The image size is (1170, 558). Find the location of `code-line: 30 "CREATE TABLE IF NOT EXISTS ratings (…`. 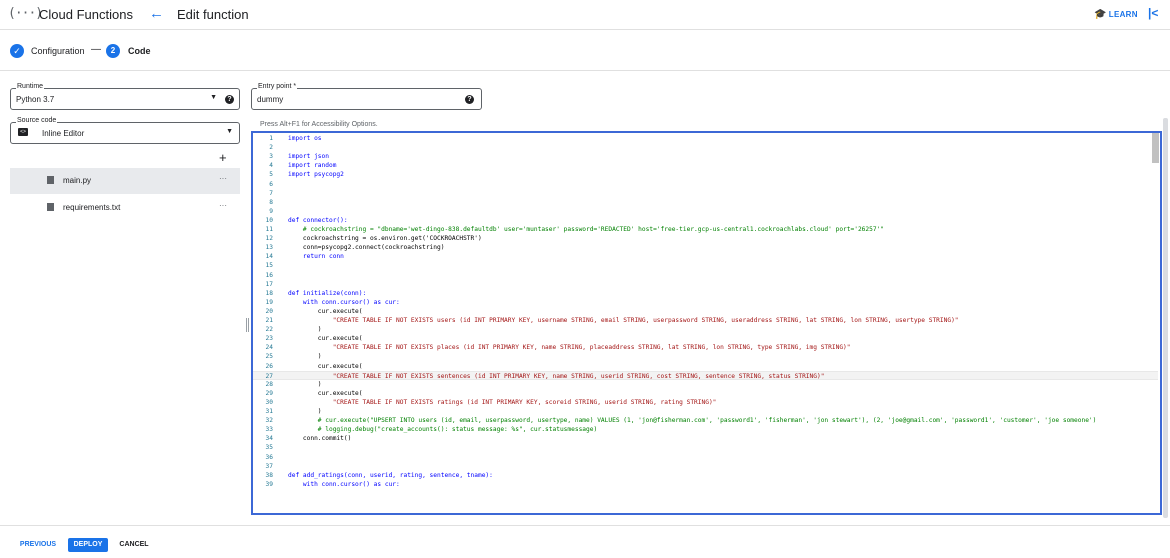

code-line: 30 "CREATE TABLE IF NOT EXISTS ratings (… is located at coordinates (705, 402).